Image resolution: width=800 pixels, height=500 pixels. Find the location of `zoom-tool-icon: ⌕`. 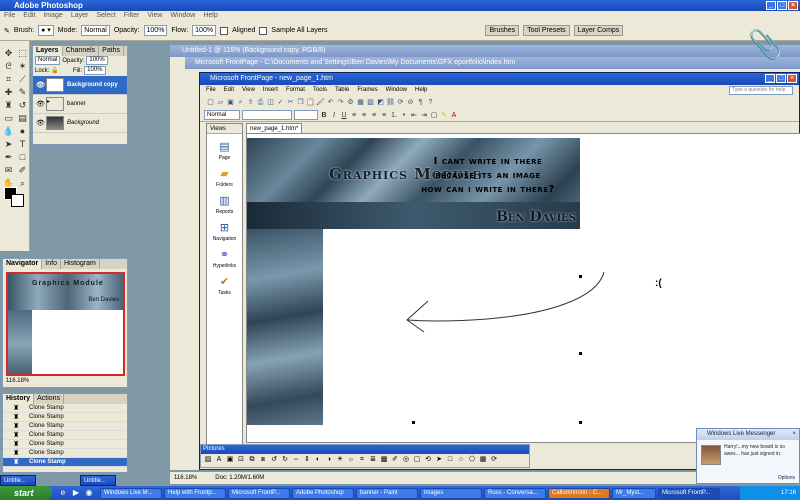

zoom-tool-icon: ⌕ is located at coordinates (22, 183).